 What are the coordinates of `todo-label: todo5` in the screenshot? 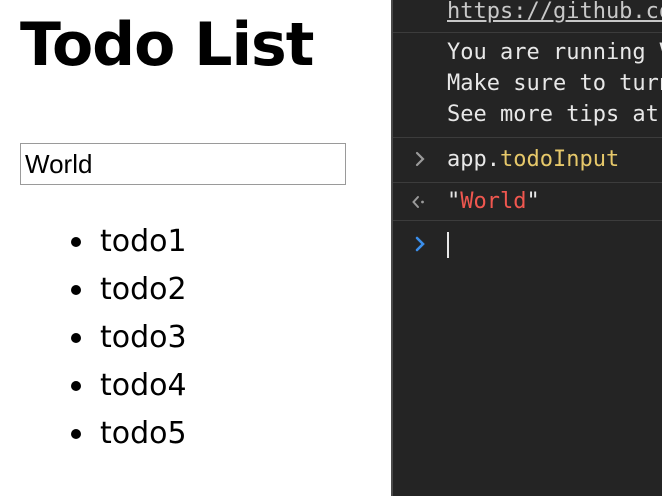 It's located at (143, 433).